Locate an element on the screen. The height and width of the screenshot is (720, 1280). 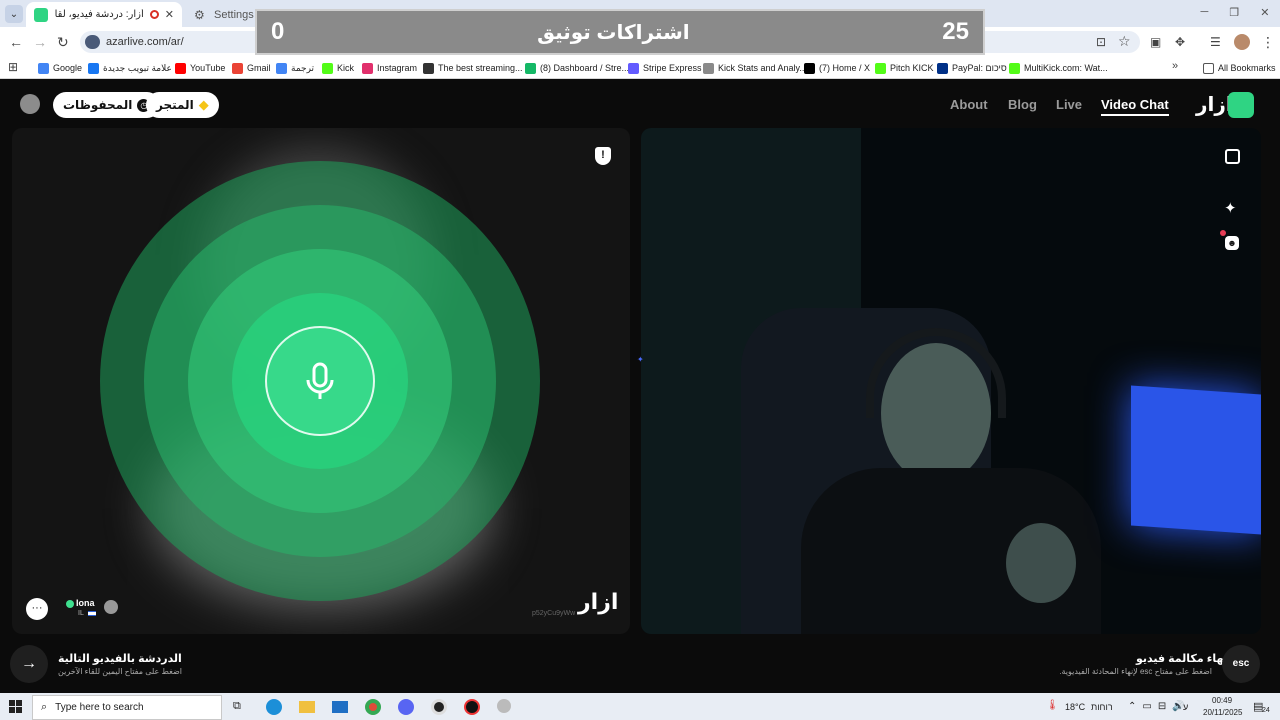
overlay-left-count: 0 is located at coordinates (278, 31).